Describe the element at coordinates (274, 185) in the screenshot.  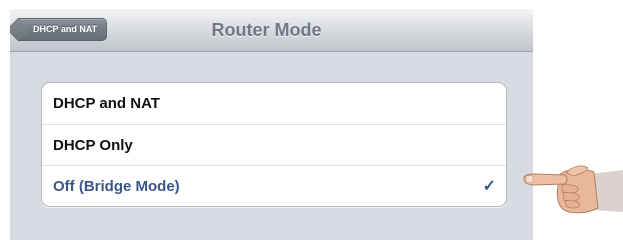
I see `option-off-bridge-mode: Off (Bridge Mode) ✓` at that location.